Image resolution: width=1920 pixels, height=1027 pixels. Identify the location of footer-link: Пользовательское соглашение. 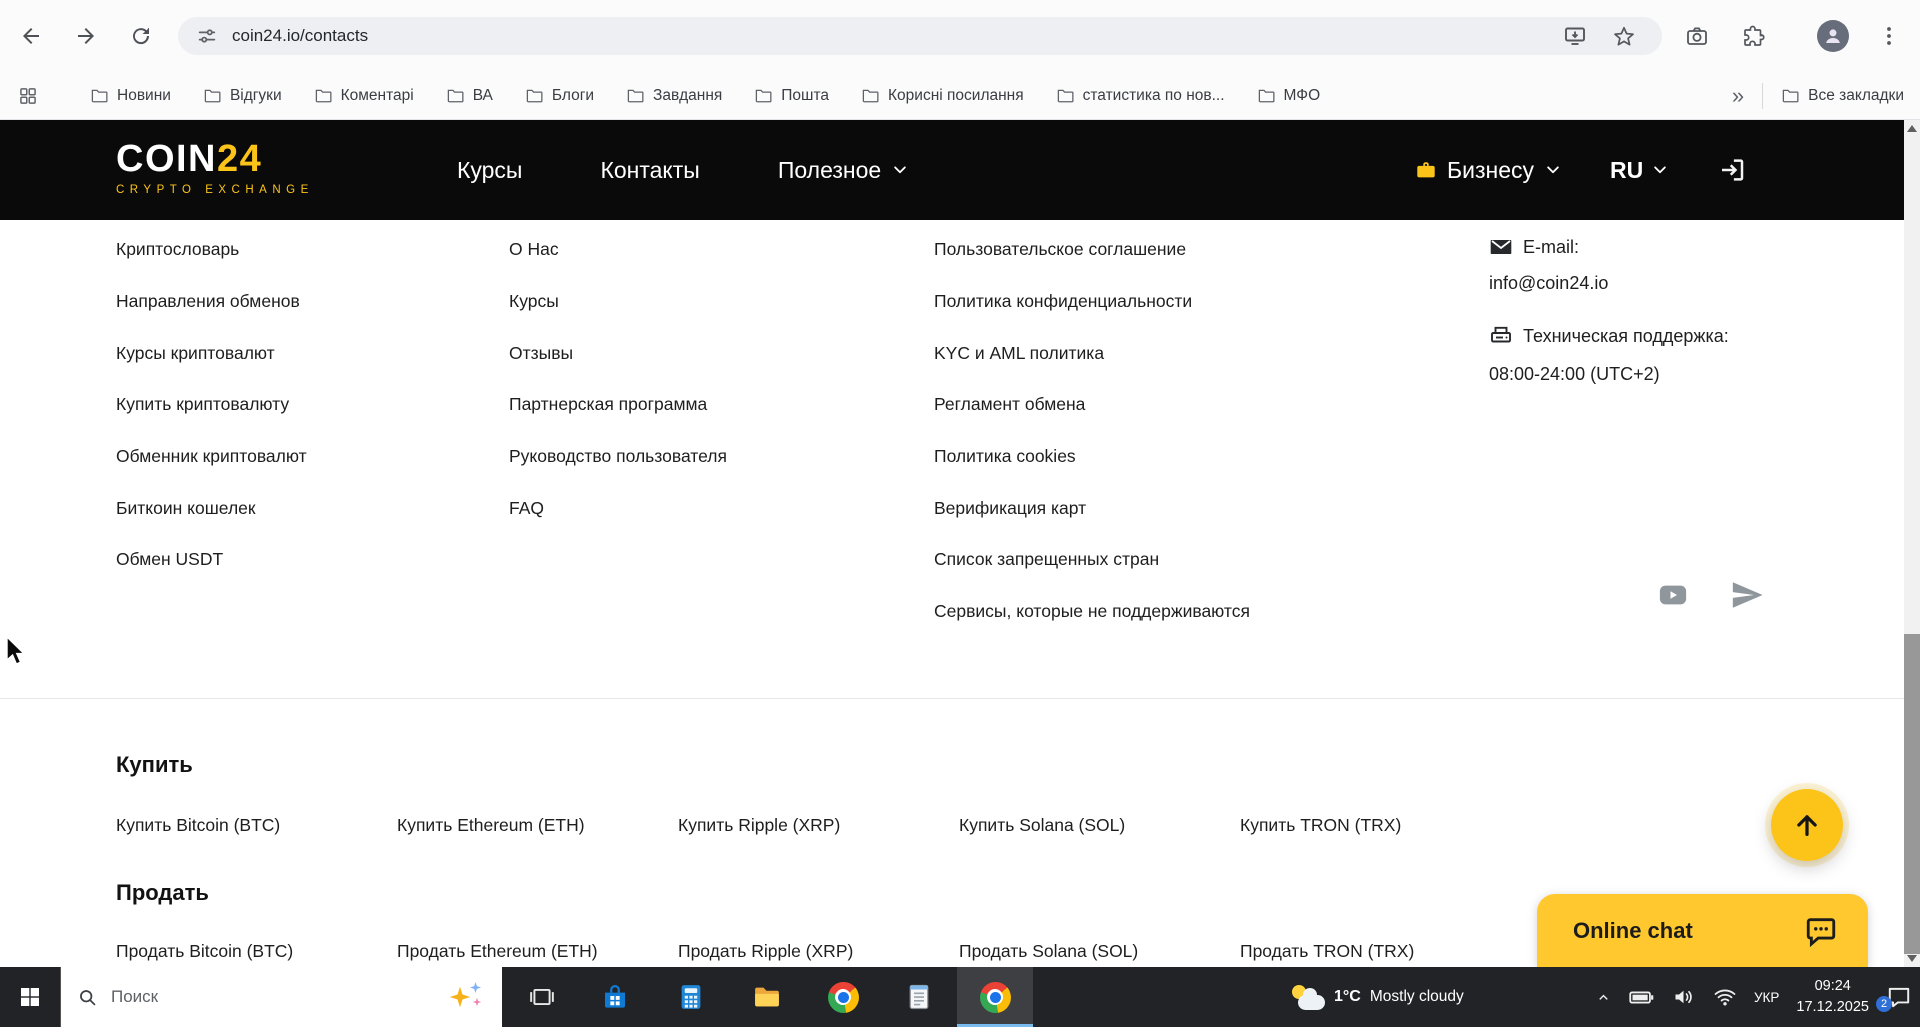
(1092, 250).